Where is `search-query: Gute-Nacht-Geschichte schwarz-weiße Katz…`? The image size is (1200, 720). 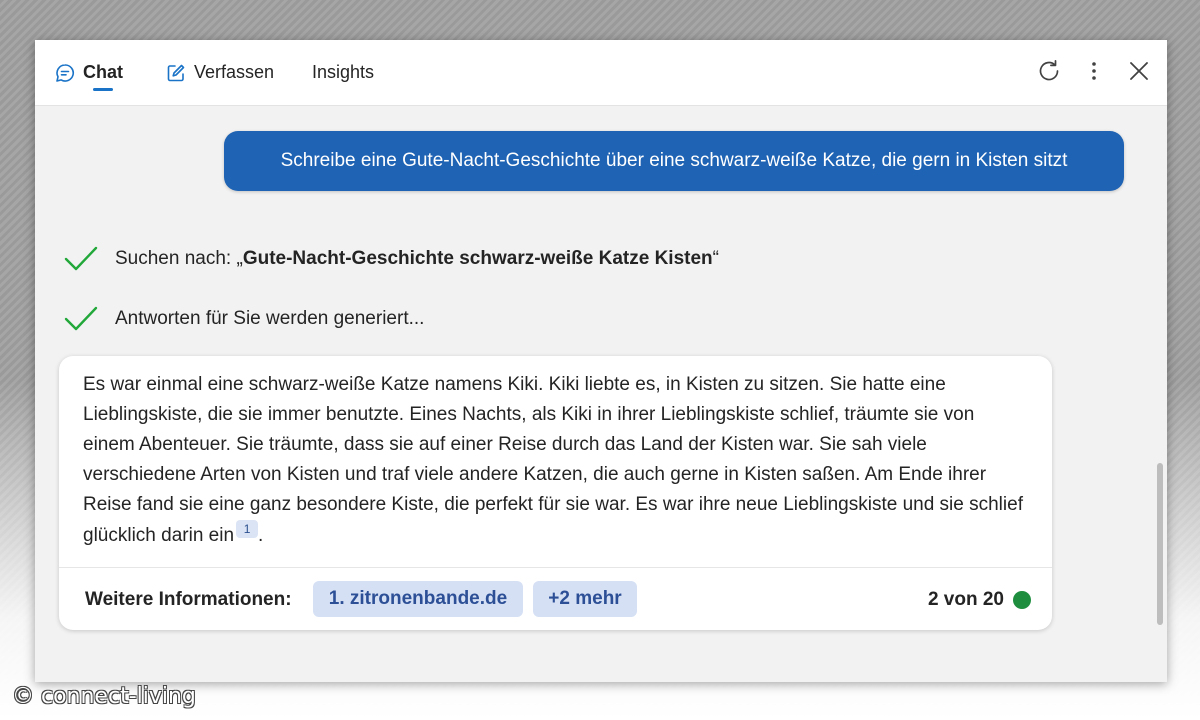 search-query: Gute-Nacht-Geschichte schwarz-weiße Katz… is located at coordinates (477, 258).